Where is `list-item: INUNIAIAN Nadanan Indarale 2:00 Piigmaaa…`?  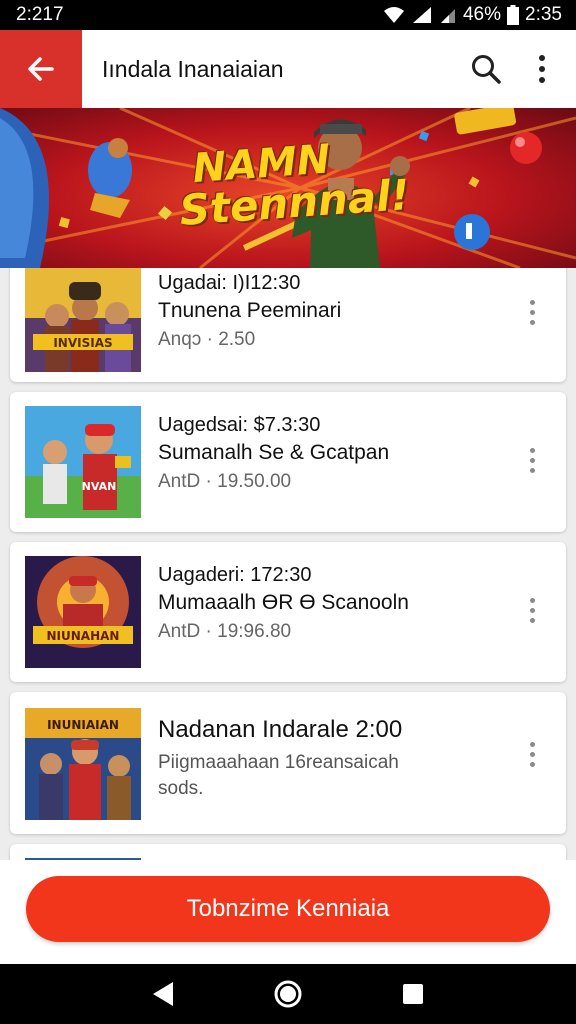
list-item: INUNIAIAN Nadanan Indarale 2:00 Piigmaaa… is located at coordinates (288, 763).